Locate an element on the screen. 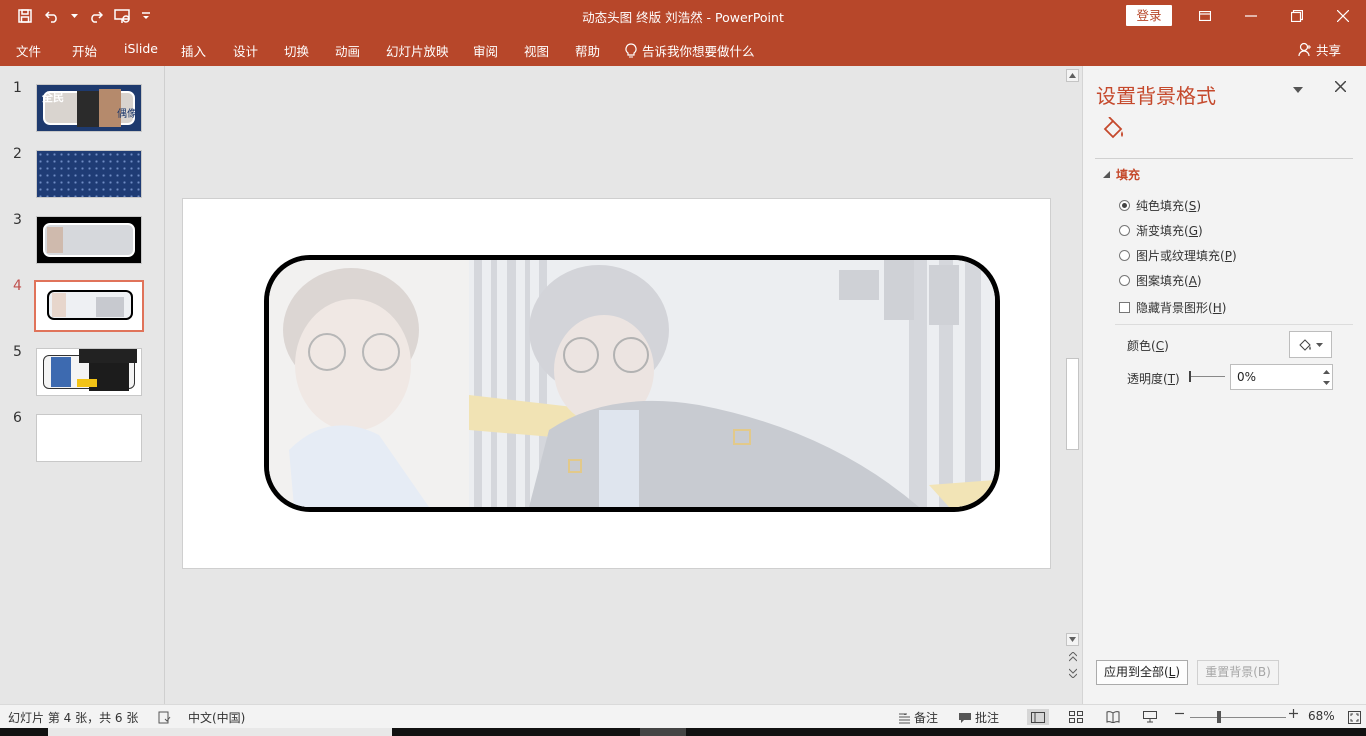 The image size is (1366, 736). option-key: S is located at coordinates (1193, 206).